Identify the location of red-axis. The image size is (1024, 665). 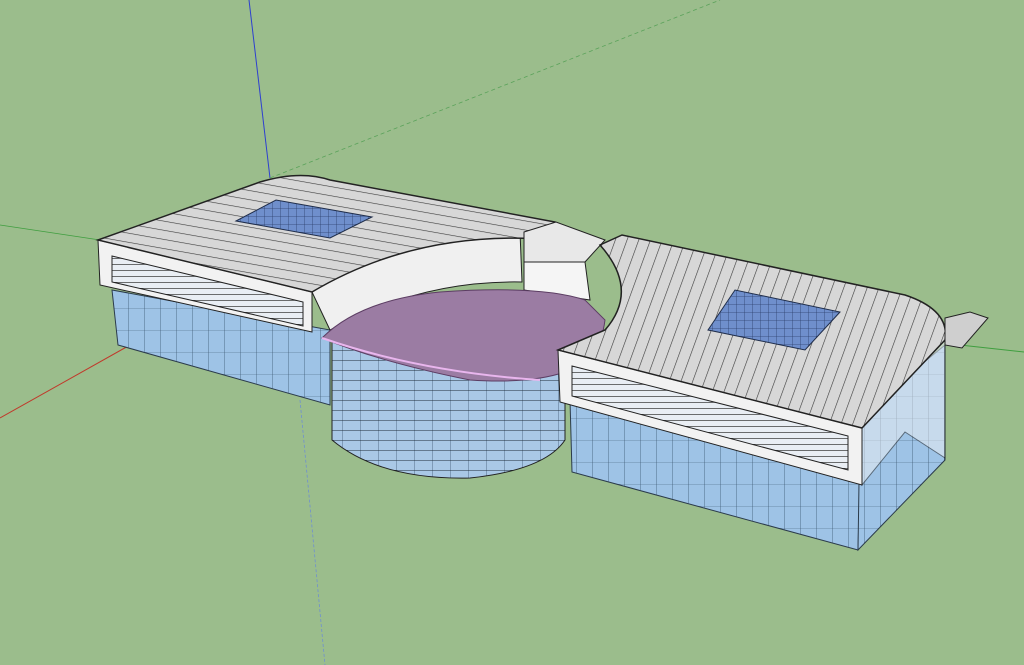
(65, 381).